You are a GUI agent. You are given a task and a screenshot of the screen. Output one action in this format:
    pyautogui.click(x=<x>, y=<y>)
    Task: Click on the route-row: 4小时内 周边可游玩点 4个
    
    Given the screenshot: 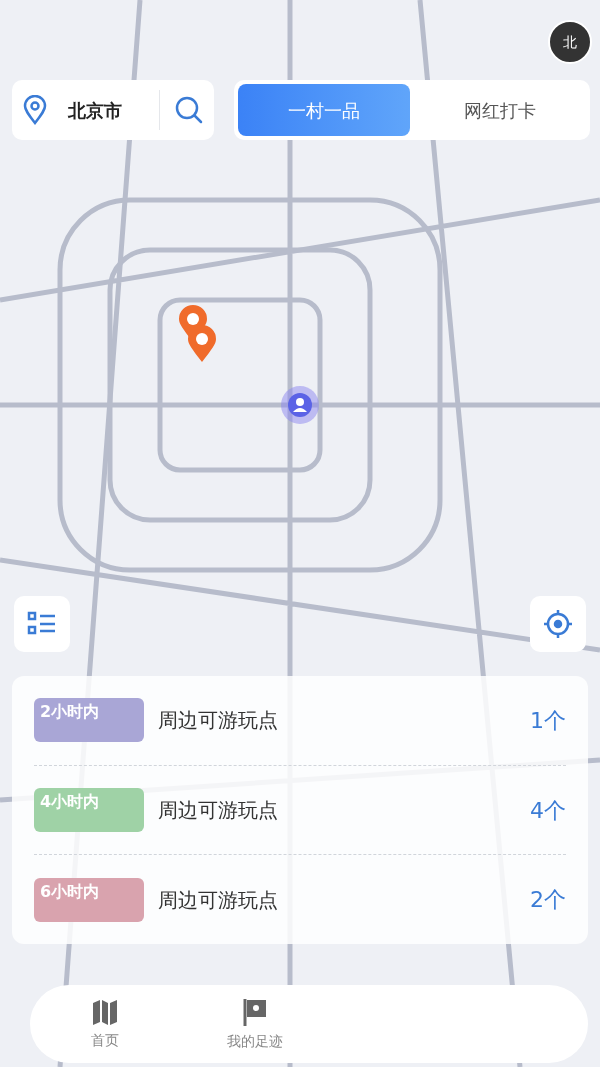 What is the action you would take?
    pyautogui.click(x=300, y=810)
    